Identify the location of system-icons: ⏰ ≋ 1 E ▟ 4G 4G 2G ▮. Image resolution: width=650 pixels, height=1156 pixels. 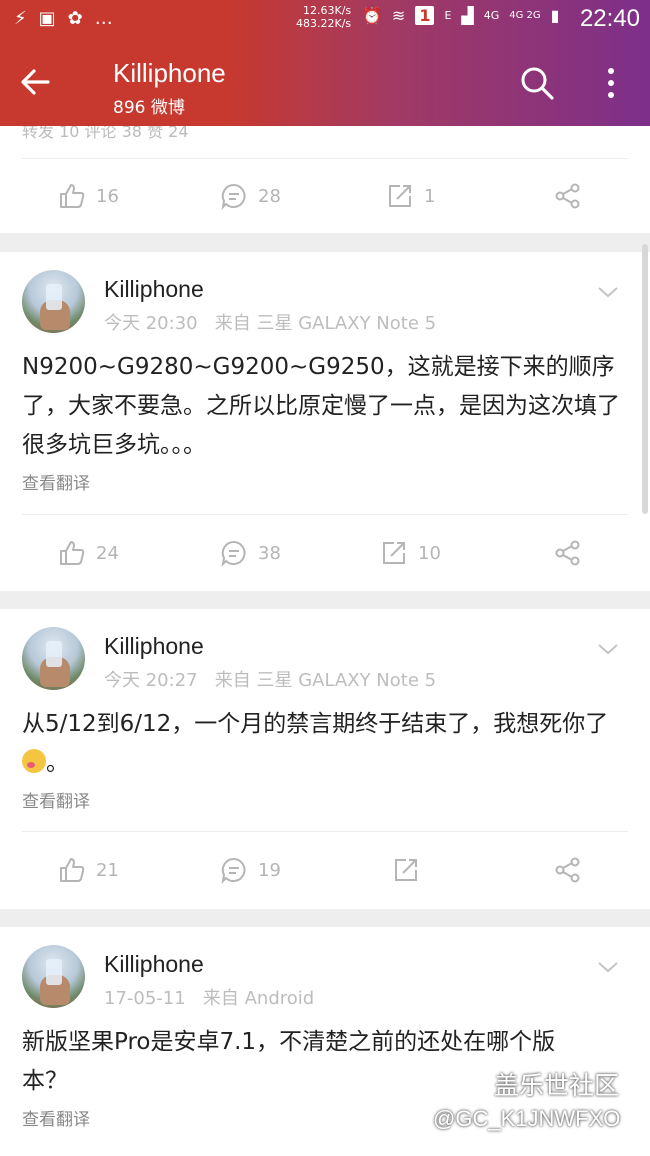
(460, 15).